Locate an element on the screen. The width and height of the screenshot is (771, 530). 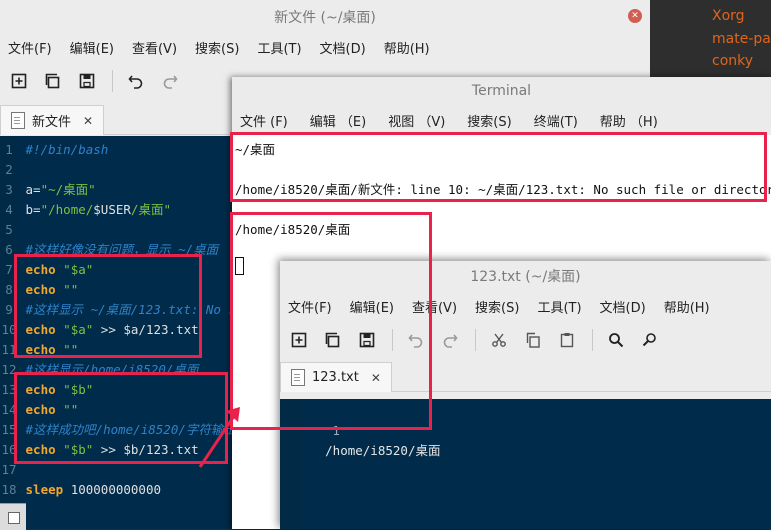
menu-edit: 编辑 （E) is located at coordinates (338, 120).